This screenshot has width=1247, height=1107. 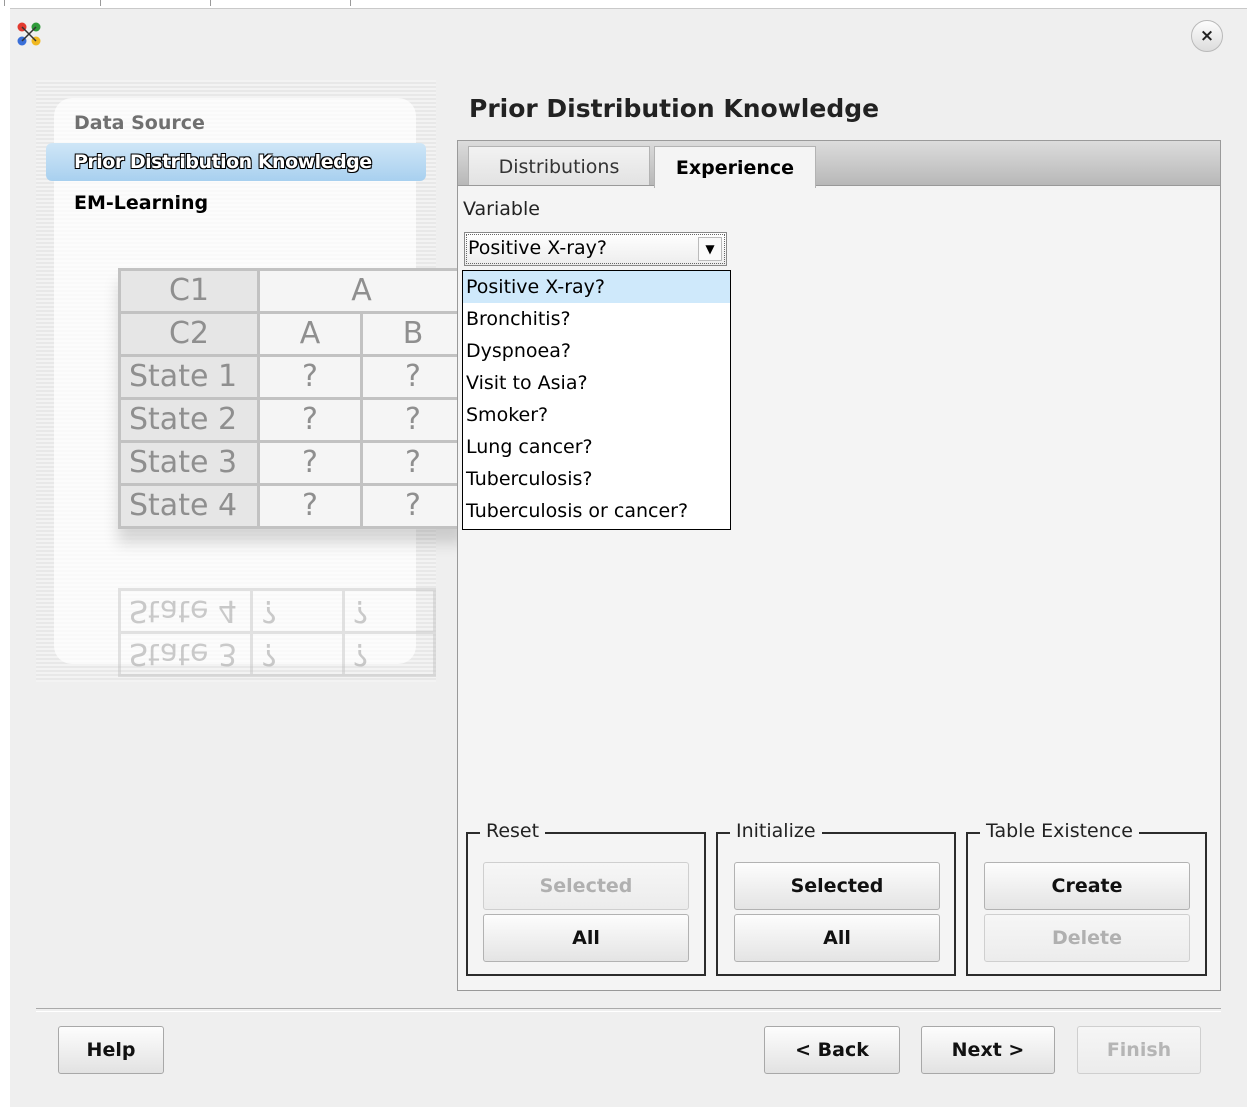 What do you see at coordinates (141, 203) in the screenshot?
I see `wizard-step-em-learning: EM-Learning` at bounding box center [141, 203].